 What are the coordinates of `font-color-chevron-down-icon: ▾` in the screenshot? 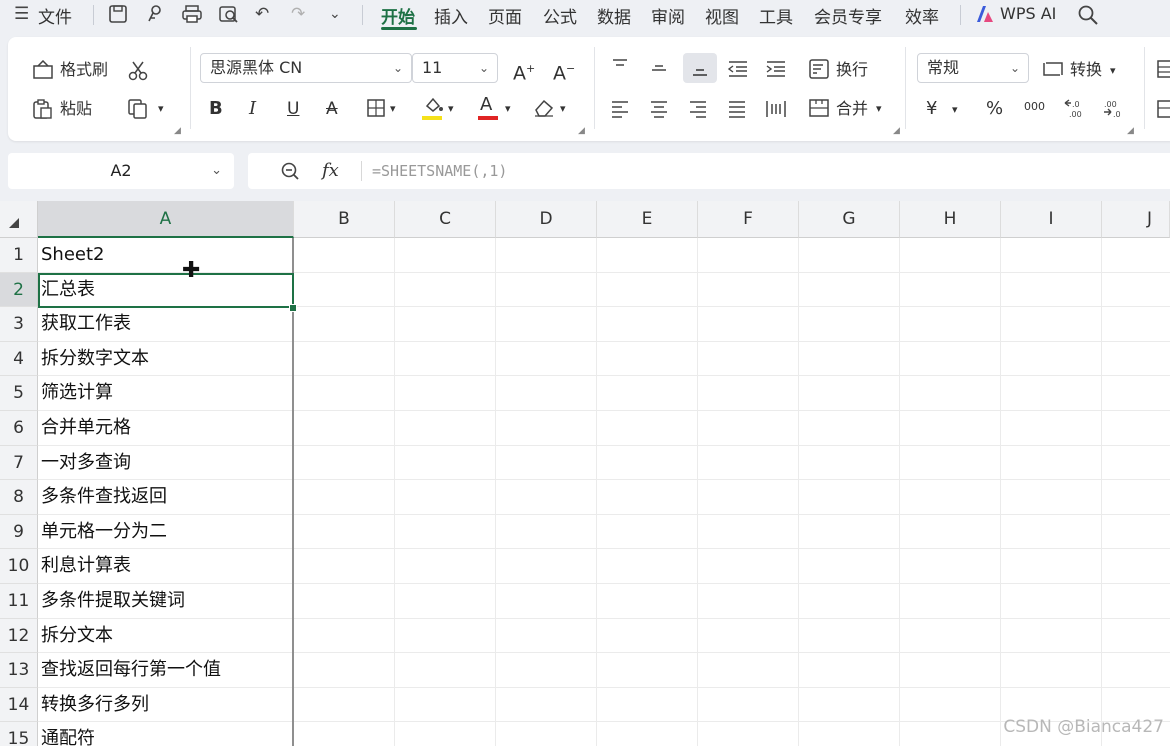 It's located at (508, 109).